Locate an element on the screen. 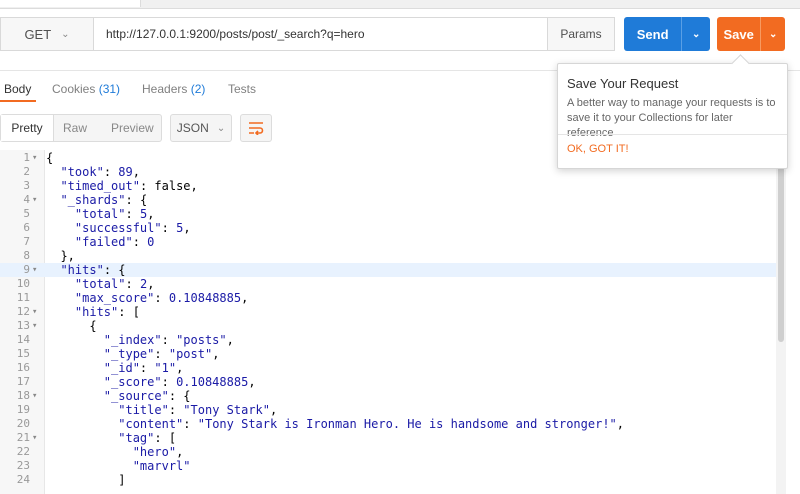  code-line: 6 "successful": 5, is located at coordinates (388, 228).